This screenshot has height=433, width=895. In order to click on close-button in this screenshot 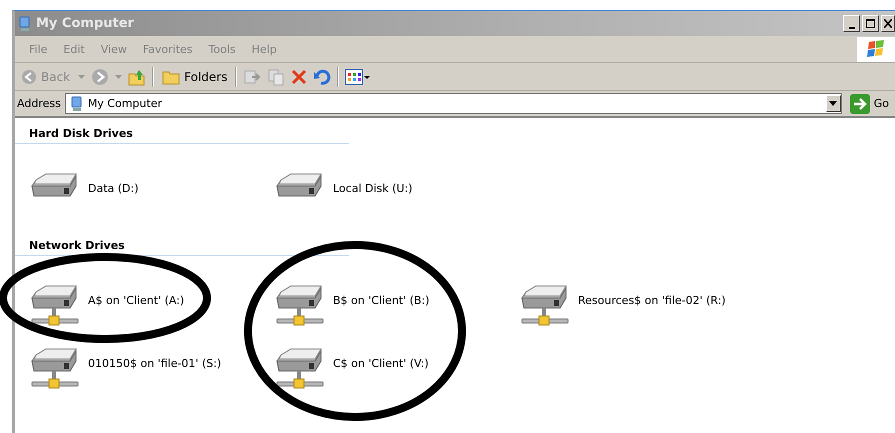, I will do `click(888, 23)`.